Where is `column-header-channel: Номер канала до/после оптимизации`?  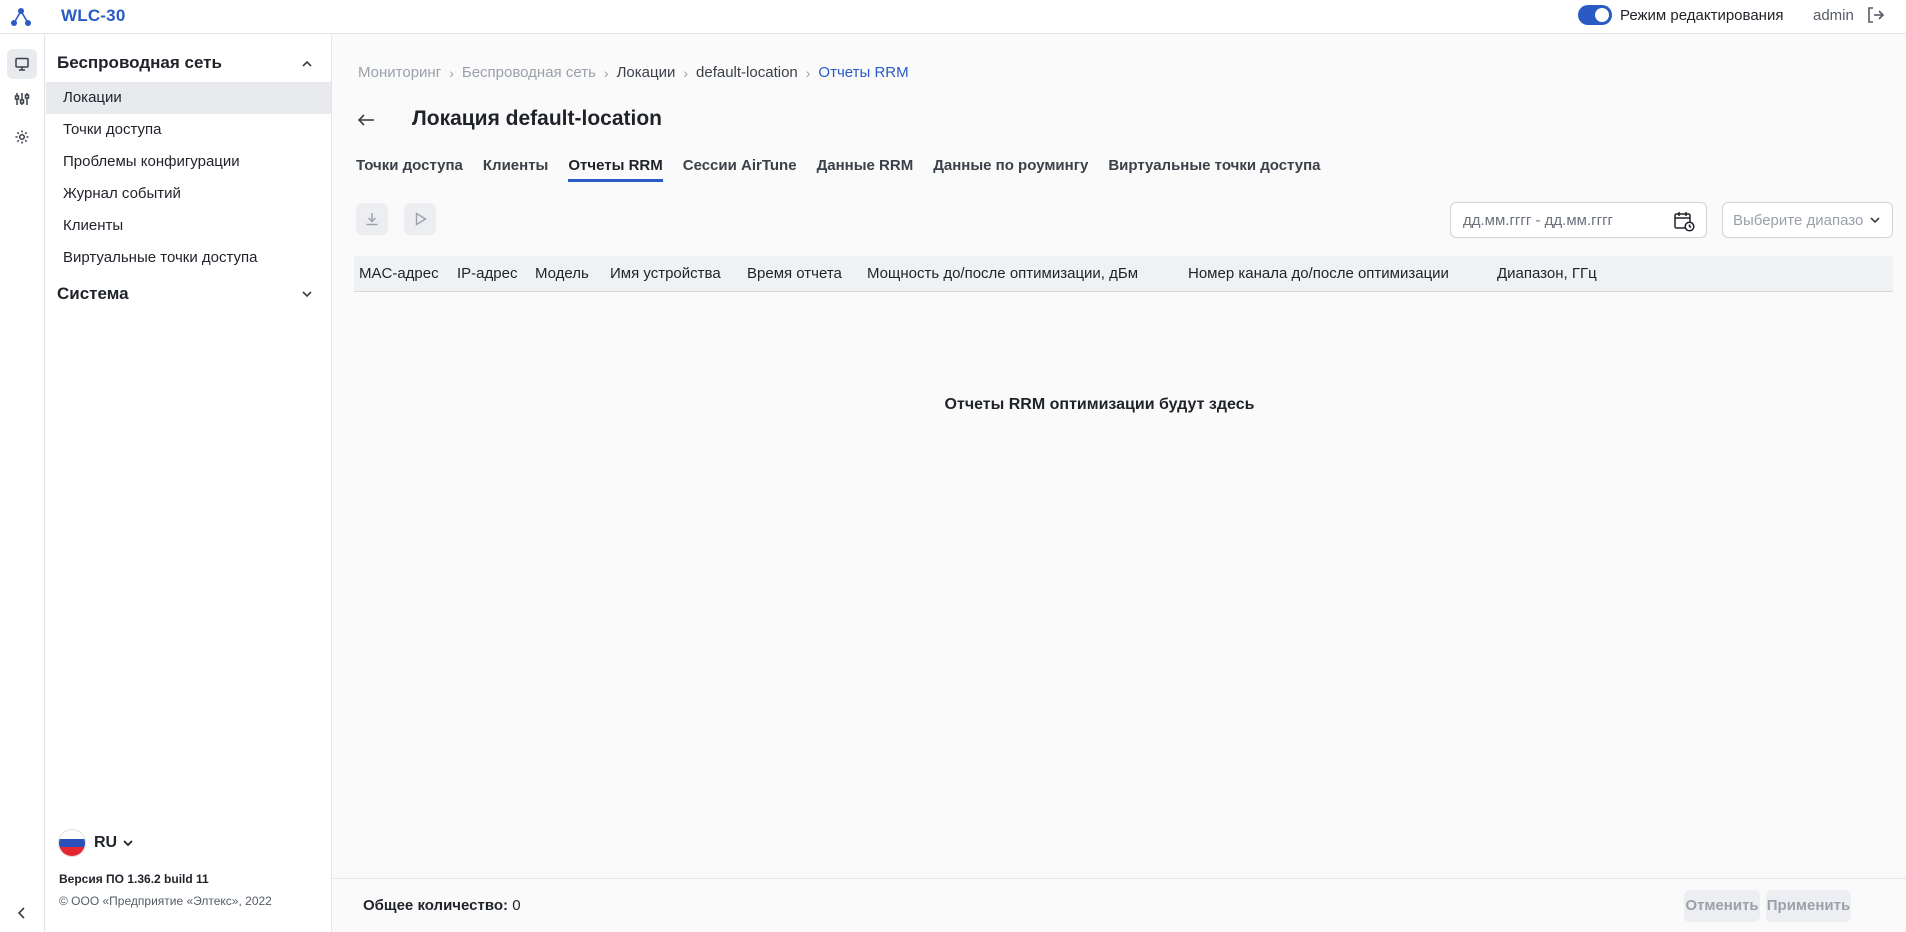
column-header-channel: Номер канала до/после оптимизации is located at coordinates (1318, 273).